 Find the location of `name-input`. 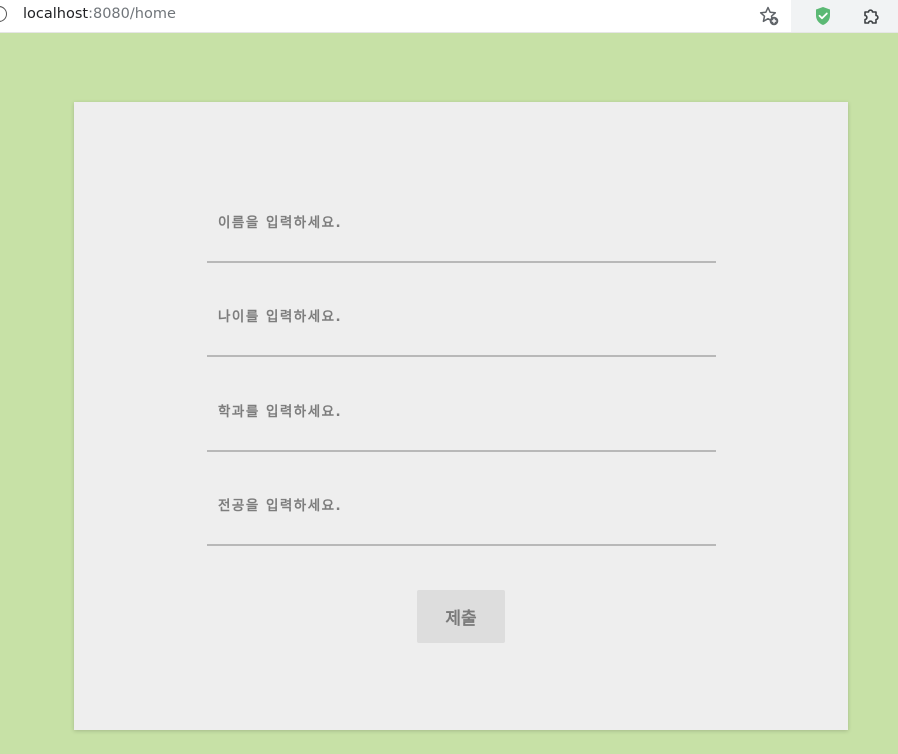

name-input is located at coordinates (461, 232).